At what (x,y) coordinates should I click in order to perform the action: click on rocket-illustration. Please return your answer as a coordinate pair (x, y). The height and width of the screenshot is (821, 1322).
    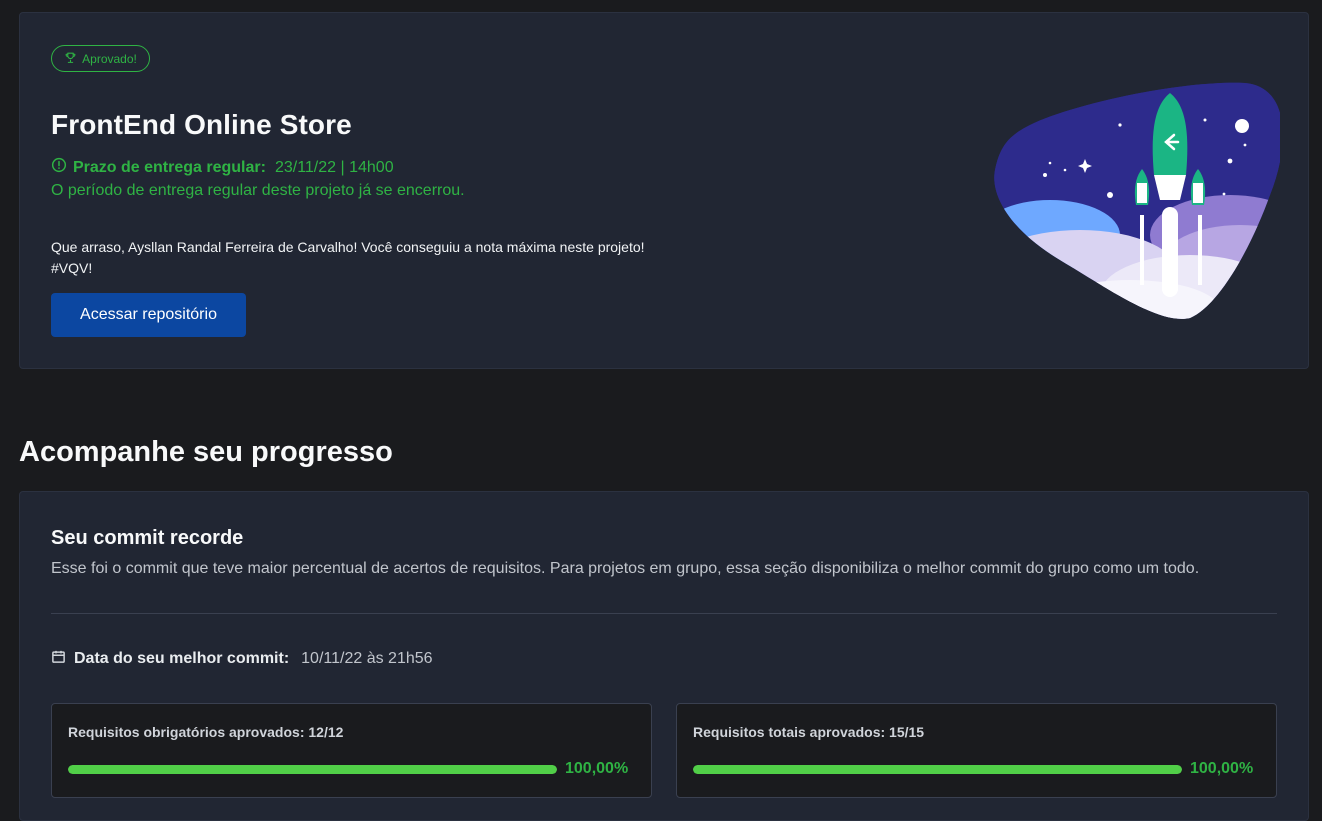
    Looking at the image, I should click on (1137, 200).